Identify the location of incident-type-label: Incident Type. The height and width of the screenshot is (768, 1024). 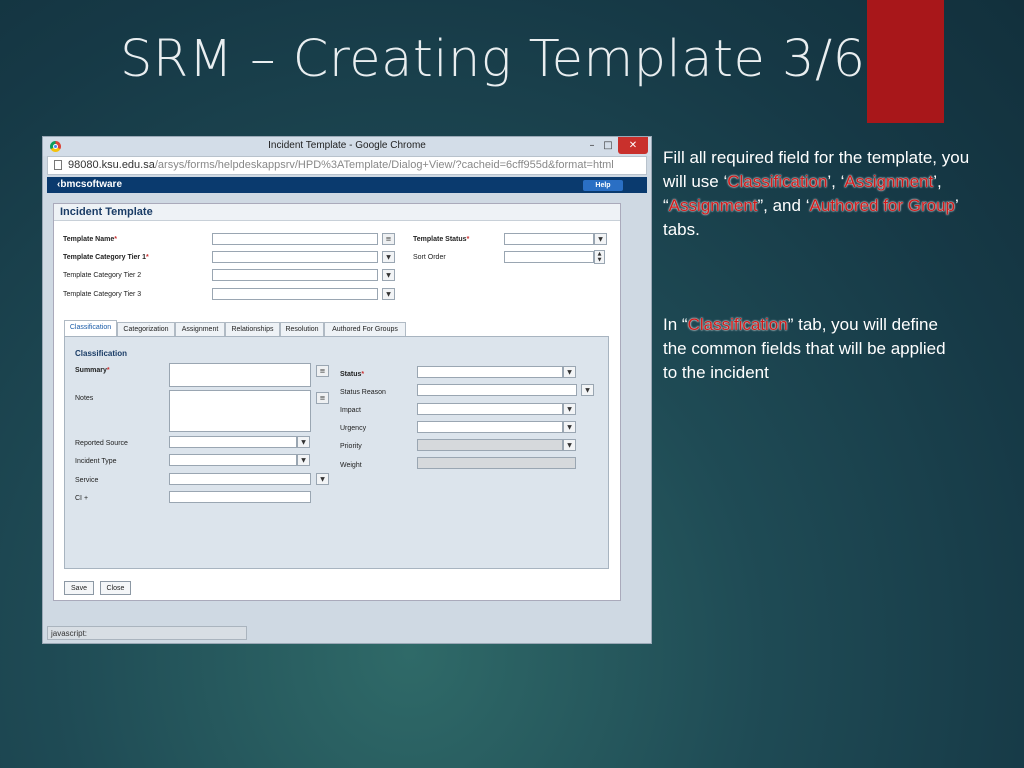
(96, 461).